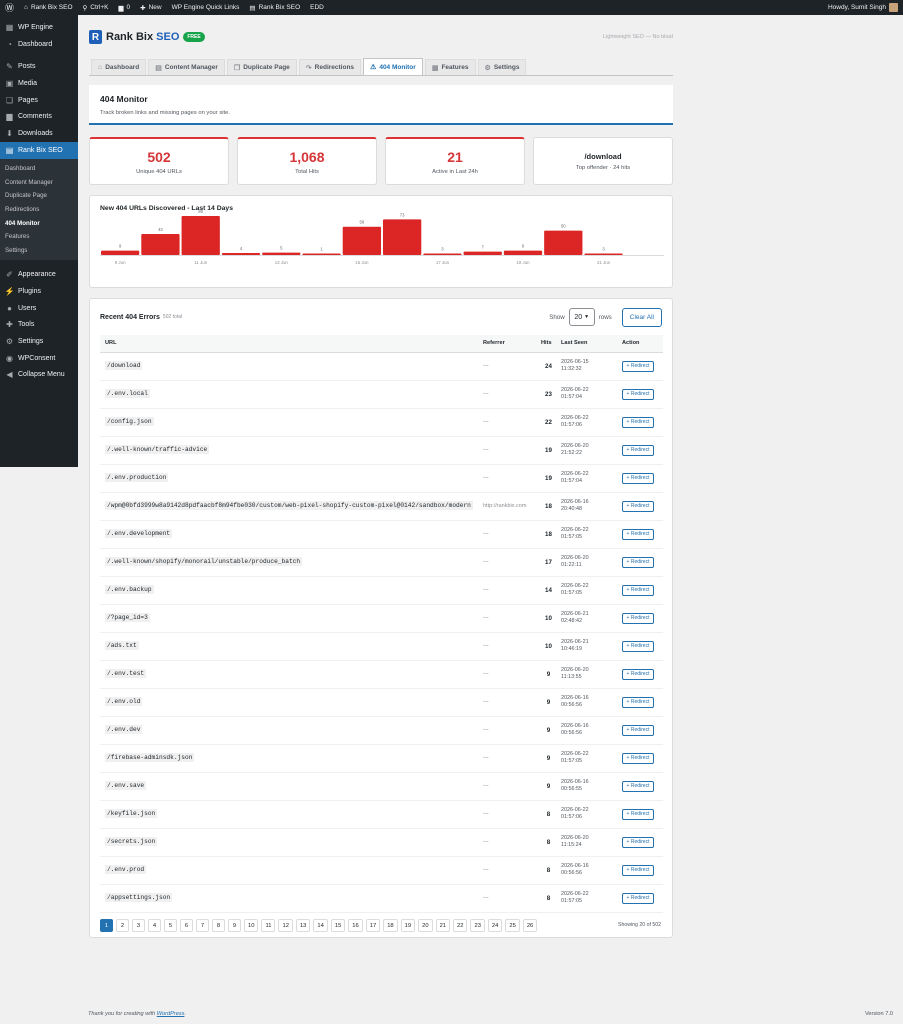 This screenshot has width=903, height=1024. What do you see at coordinates (39, 116) in the screenshot?
I see `sidebar-item-comments: ▆ Comments` at bounding box center [39, 116].